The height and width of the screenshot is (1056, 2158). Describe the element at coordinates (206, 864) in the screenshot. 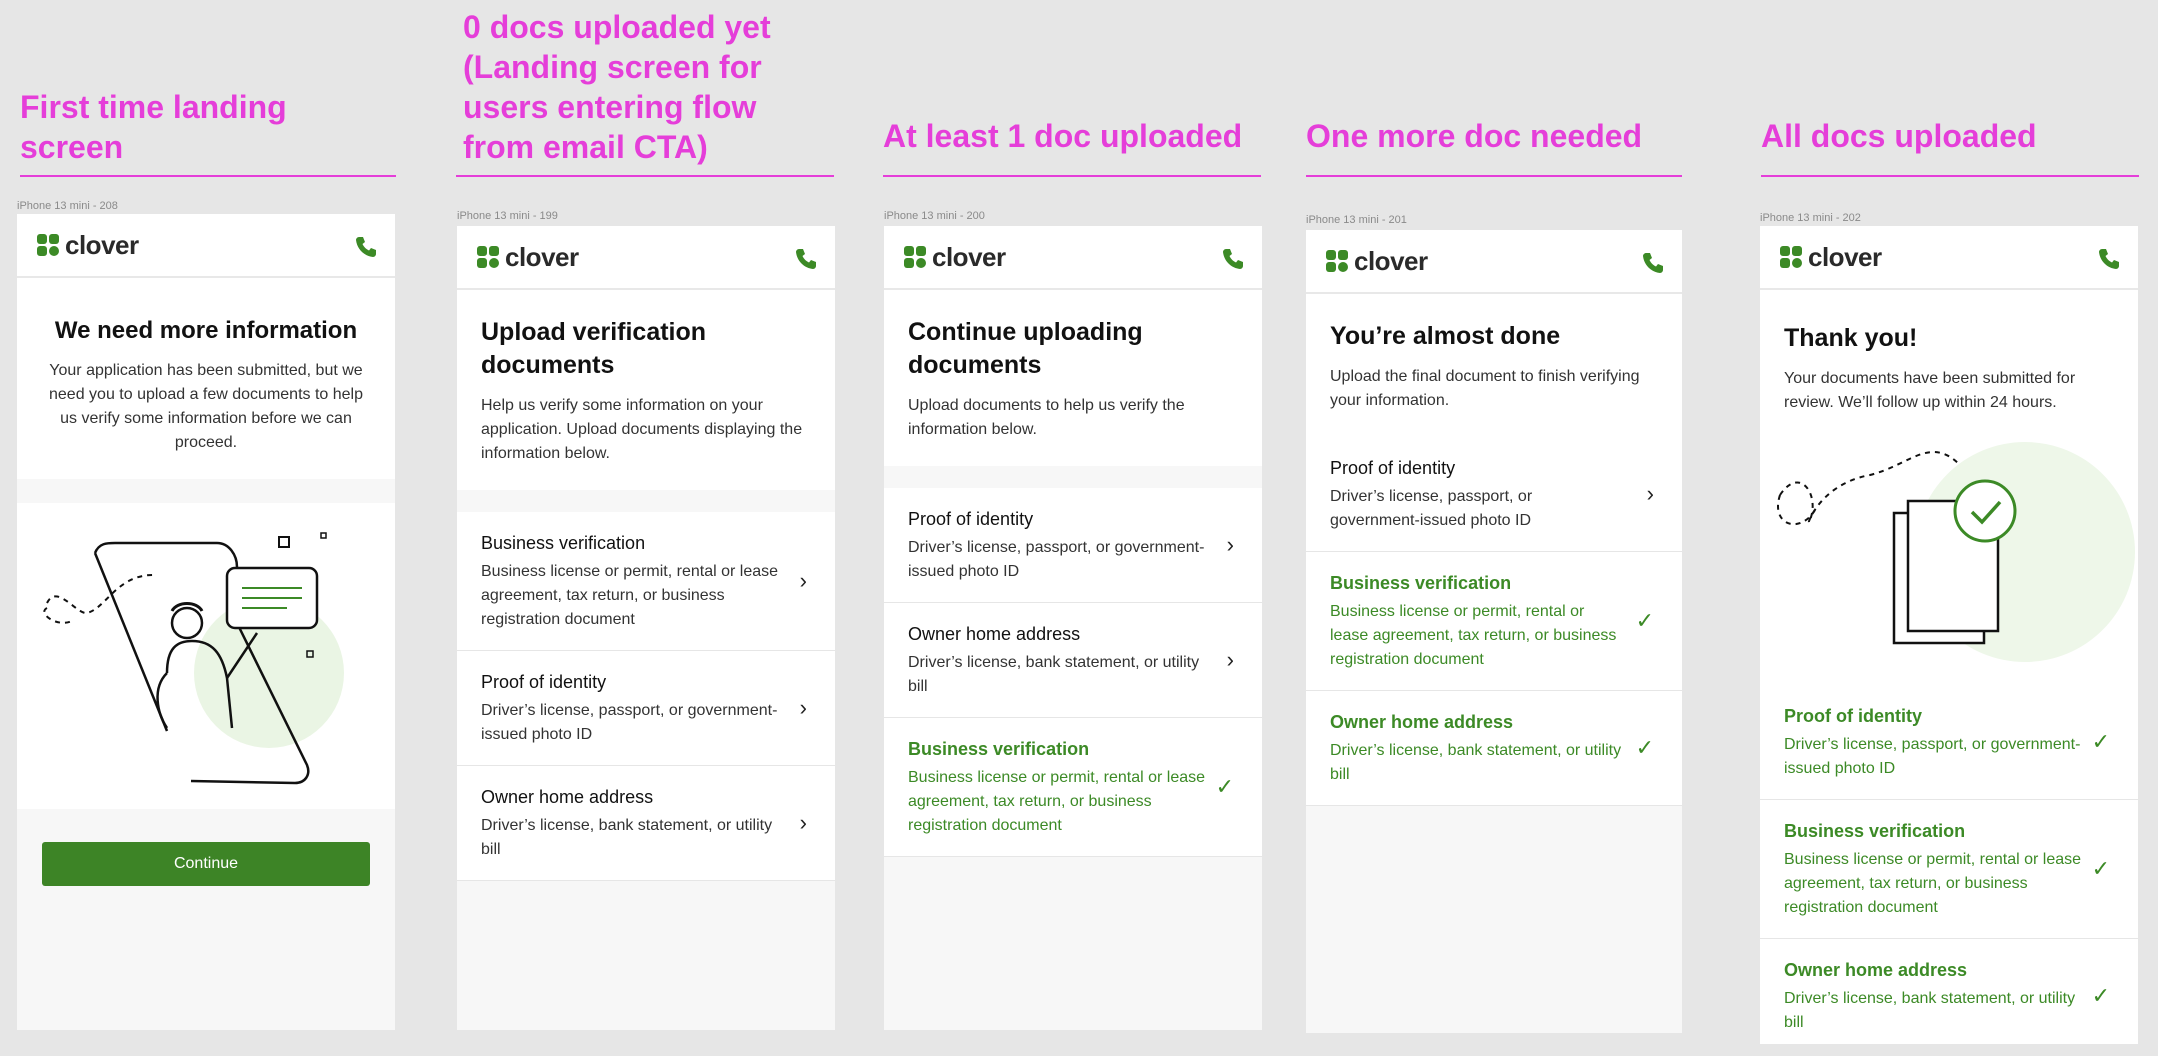

I see `continue-button: Continue` at that location.